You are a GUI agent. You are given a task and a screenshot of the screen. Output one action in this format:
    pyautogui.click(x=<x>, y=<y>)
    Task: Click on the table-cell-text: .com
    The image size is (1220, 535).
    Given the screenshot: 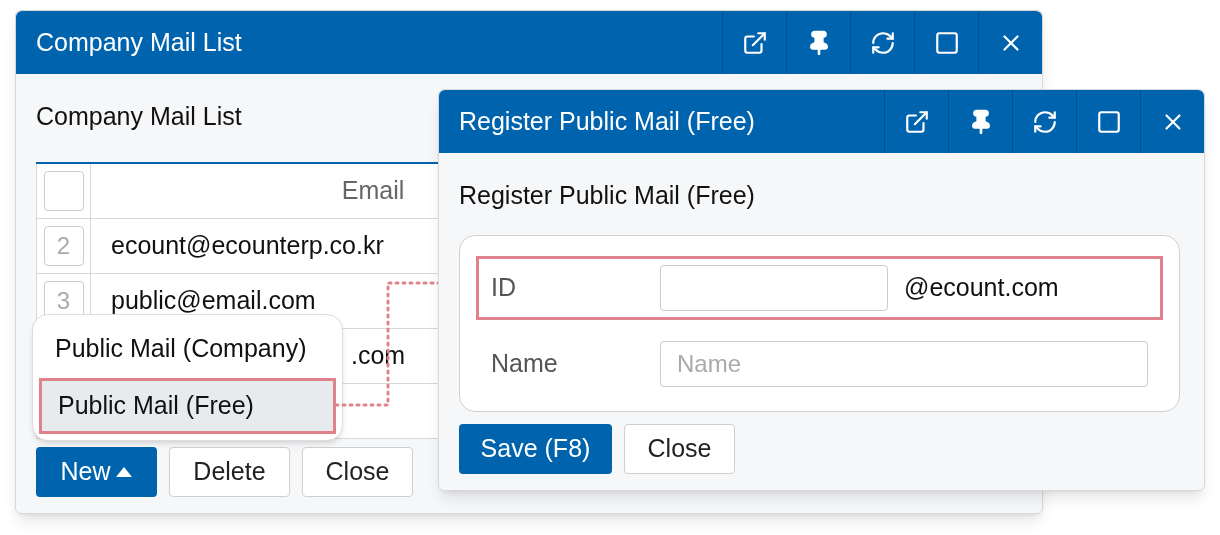 What is the action you would take?
    pyautogui.click(x=378, y=355)
    